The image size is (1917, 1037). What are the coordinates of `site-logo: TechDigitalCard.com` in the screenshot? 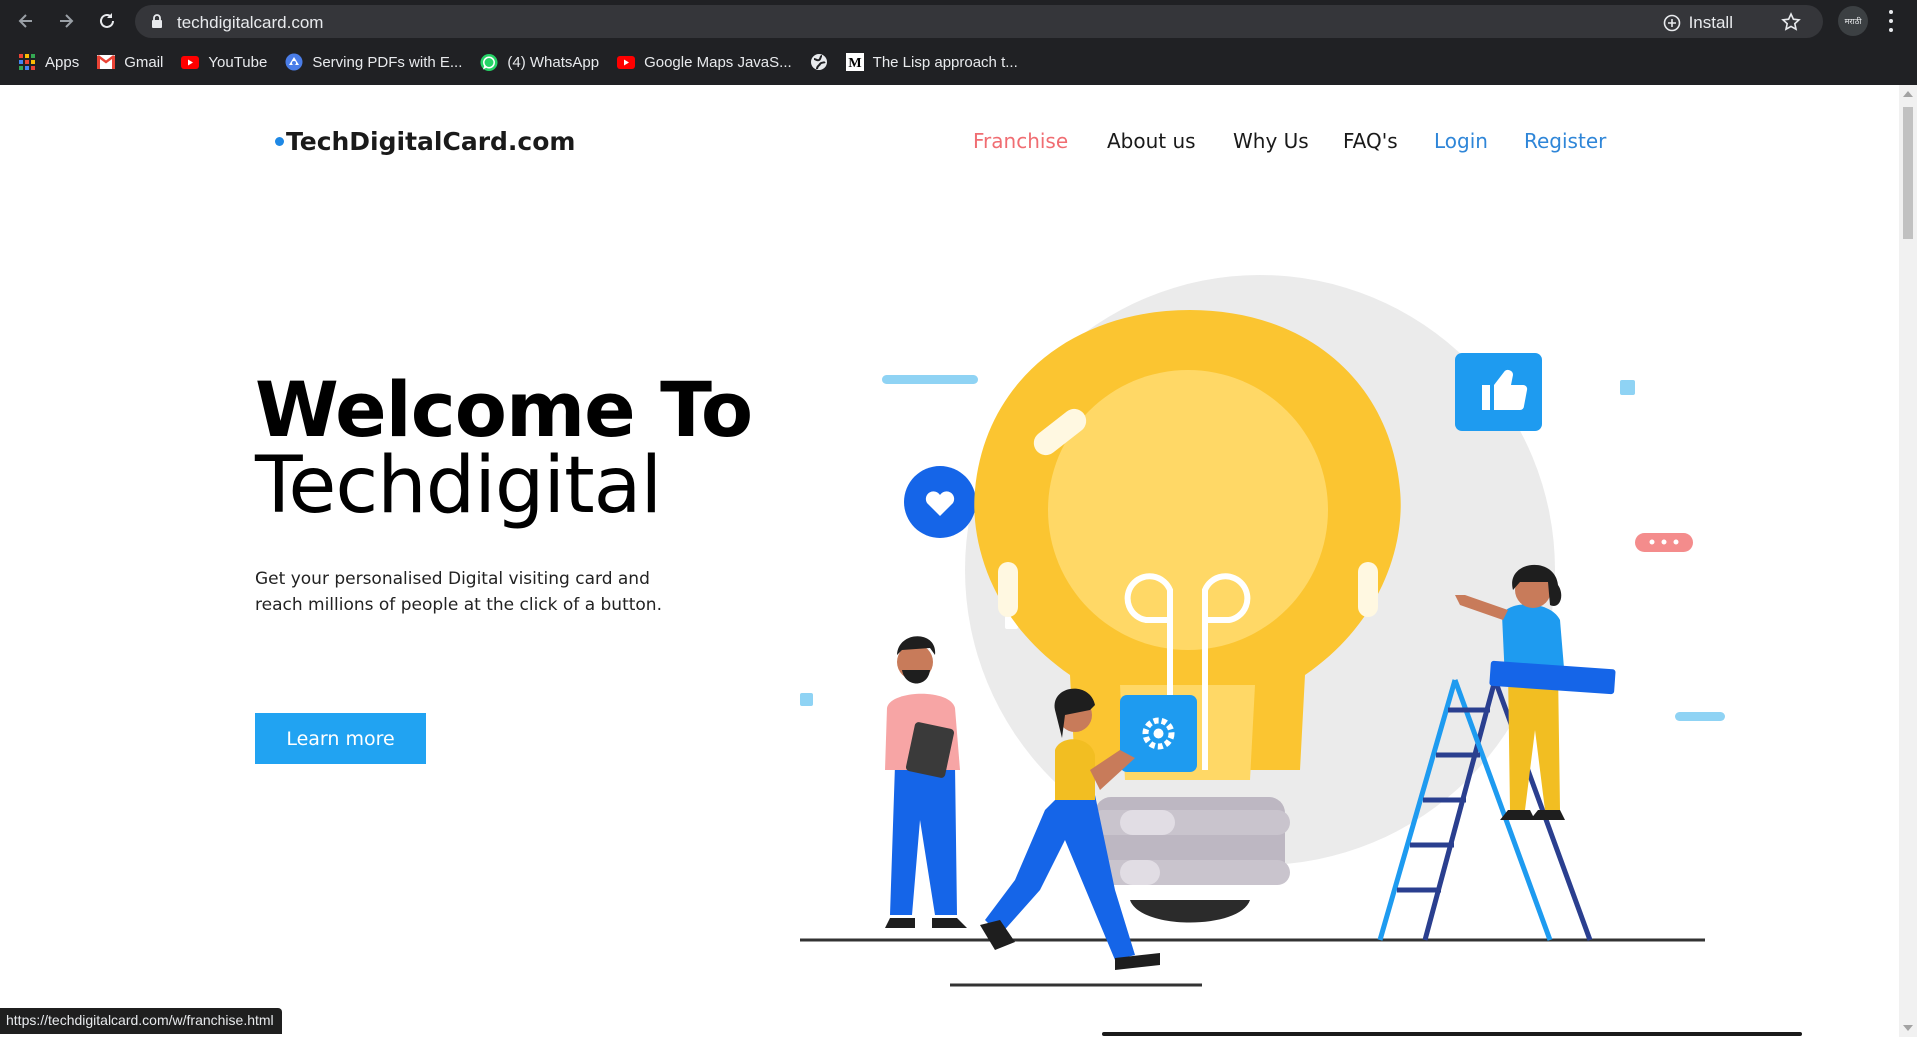 It's located at (425, 141).